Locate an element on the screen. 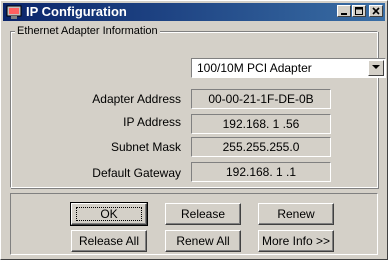  renew-all-button-label: Renew All is located at coordinates (203, 241).